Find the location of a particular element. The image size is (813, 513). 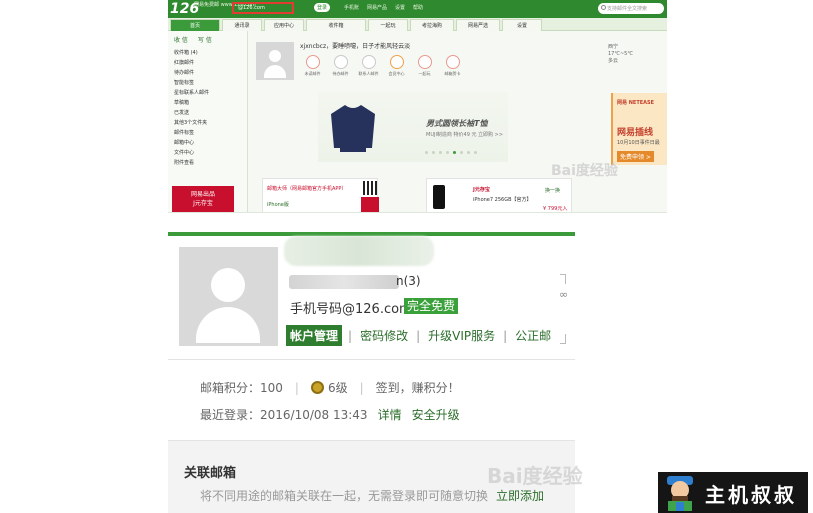

top-menu-item: 设置 is located at coordinates (400, 7).